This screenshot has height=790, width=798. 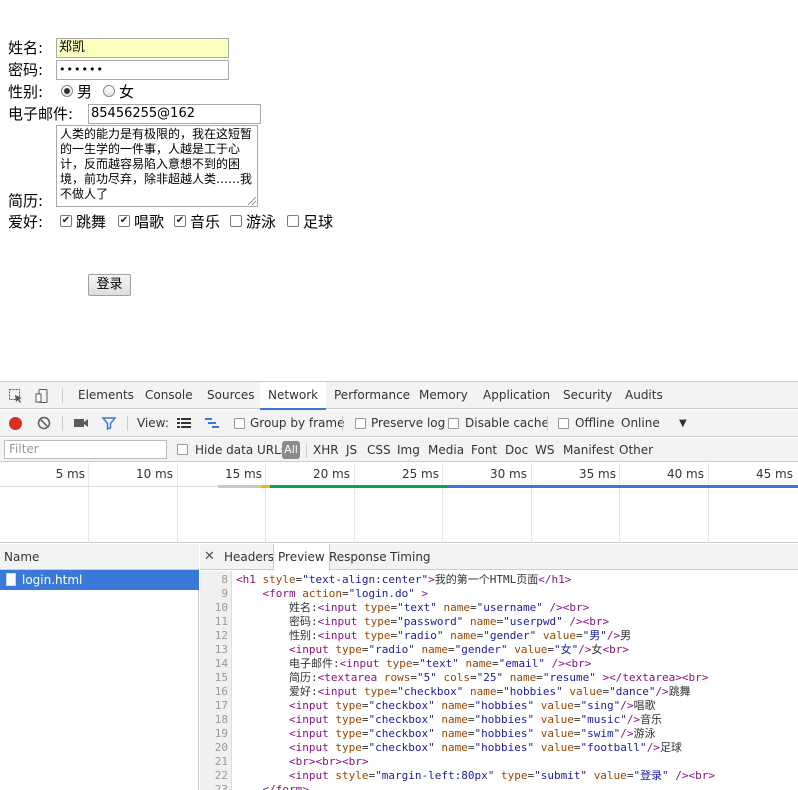 What do you see at coordinates (180, 221) in the screenshot?
I see `hobby-music-checkbox` at bounding box center [180, 221].